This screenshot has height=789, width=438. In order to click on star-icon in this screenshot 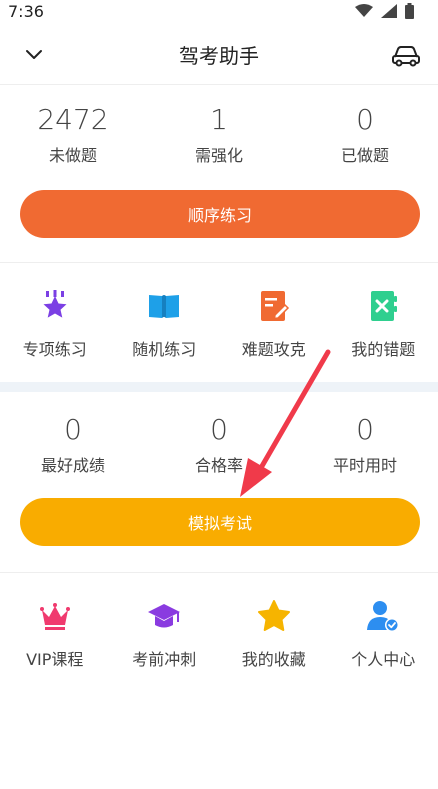, I will do `click(273, 615)`.